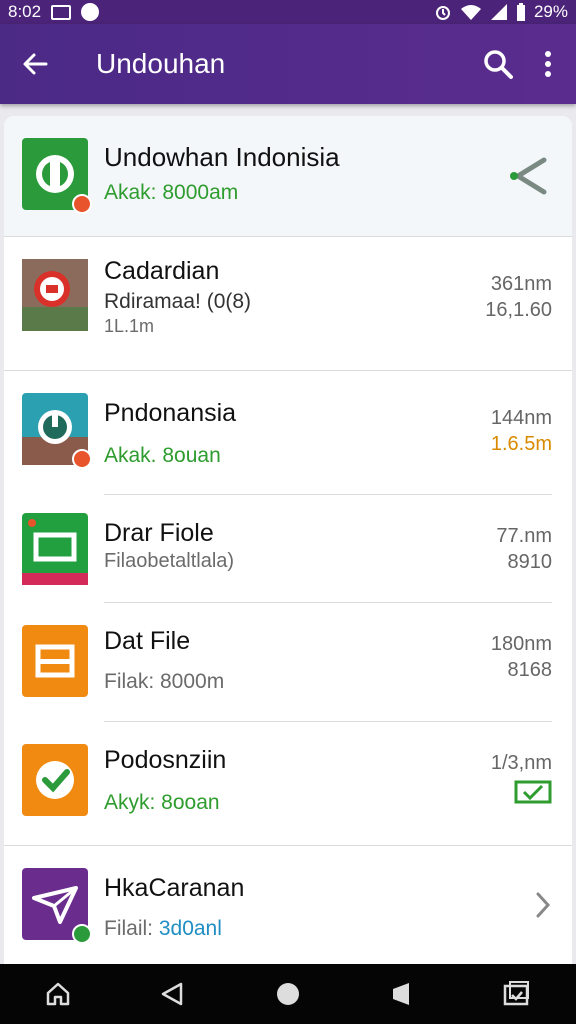 Image resolution: width=576 pixels, height=1024 pixels. Describe the element at coordinates (288, 64) in the screenshot. I see `app-bar: Undouhan` at that location.